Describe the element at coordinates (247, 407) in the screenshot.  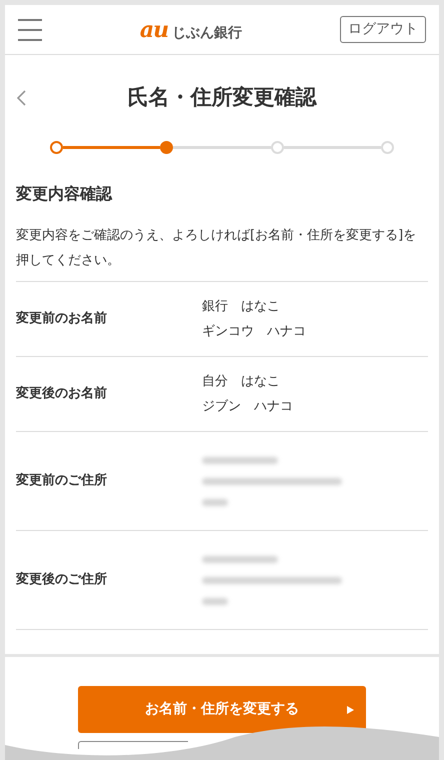
I see `row-value: ジブン ハナコ` at that location.